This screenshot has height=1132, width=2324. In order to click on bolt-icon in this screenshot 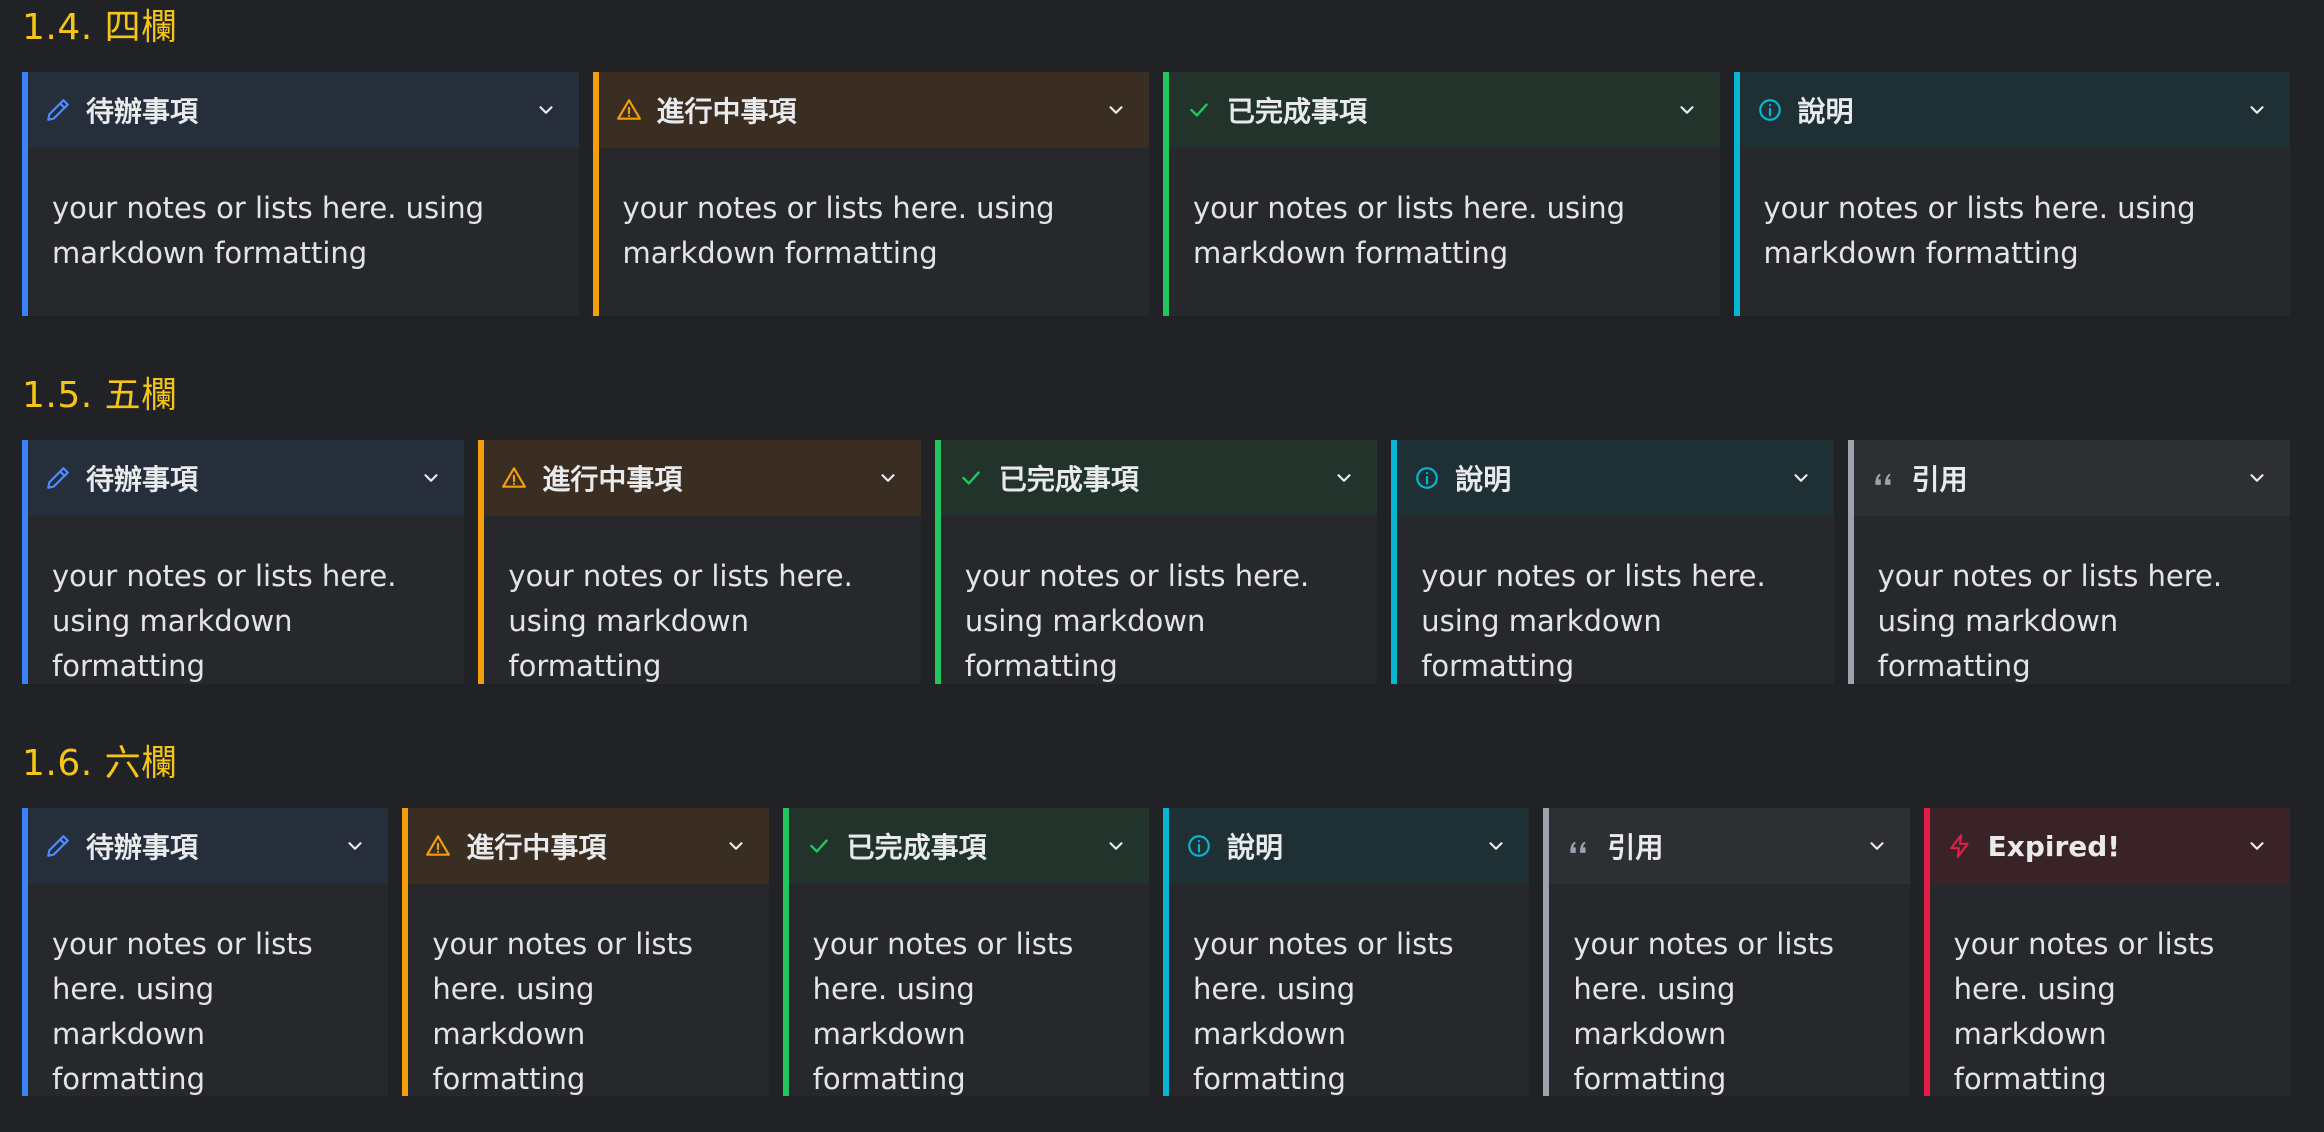, I will do `click(1960, 846)`.